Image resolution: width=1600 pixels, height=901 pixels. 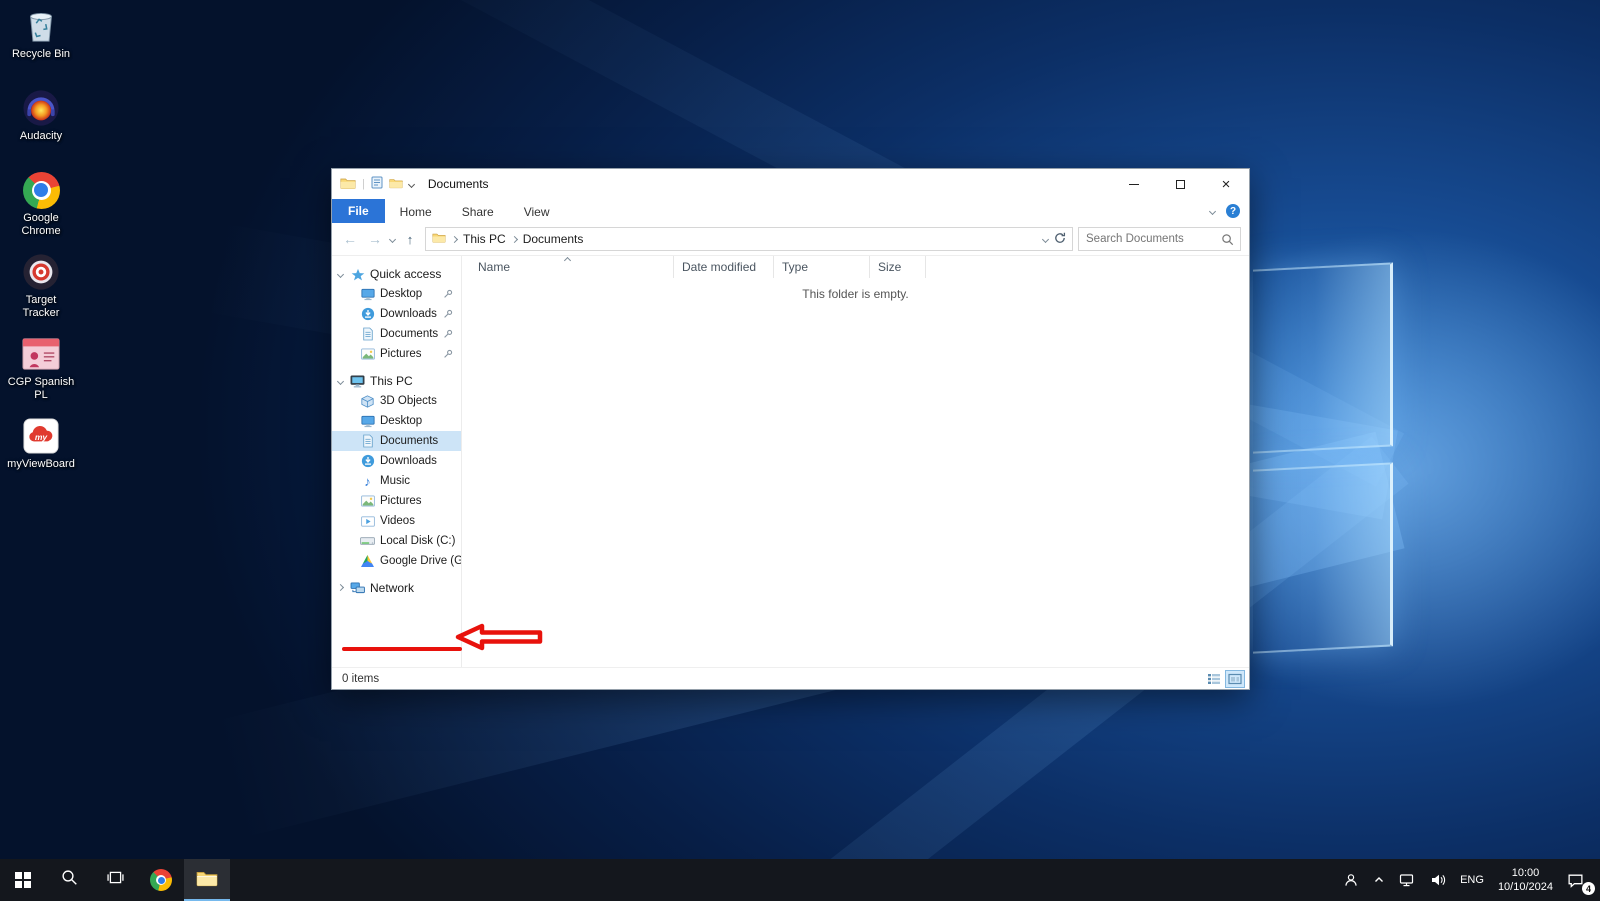 I want to click on nav-label: Videos, so click(x=397, y=521).